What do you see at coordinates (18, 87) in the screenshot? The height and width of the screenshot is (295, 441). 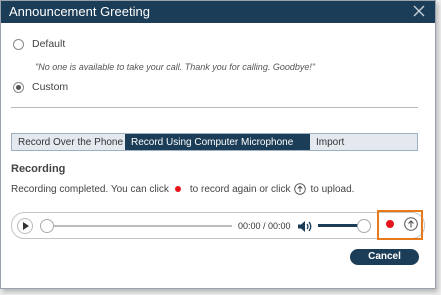 I see `custom-radio` at bounding box center [18, 87].